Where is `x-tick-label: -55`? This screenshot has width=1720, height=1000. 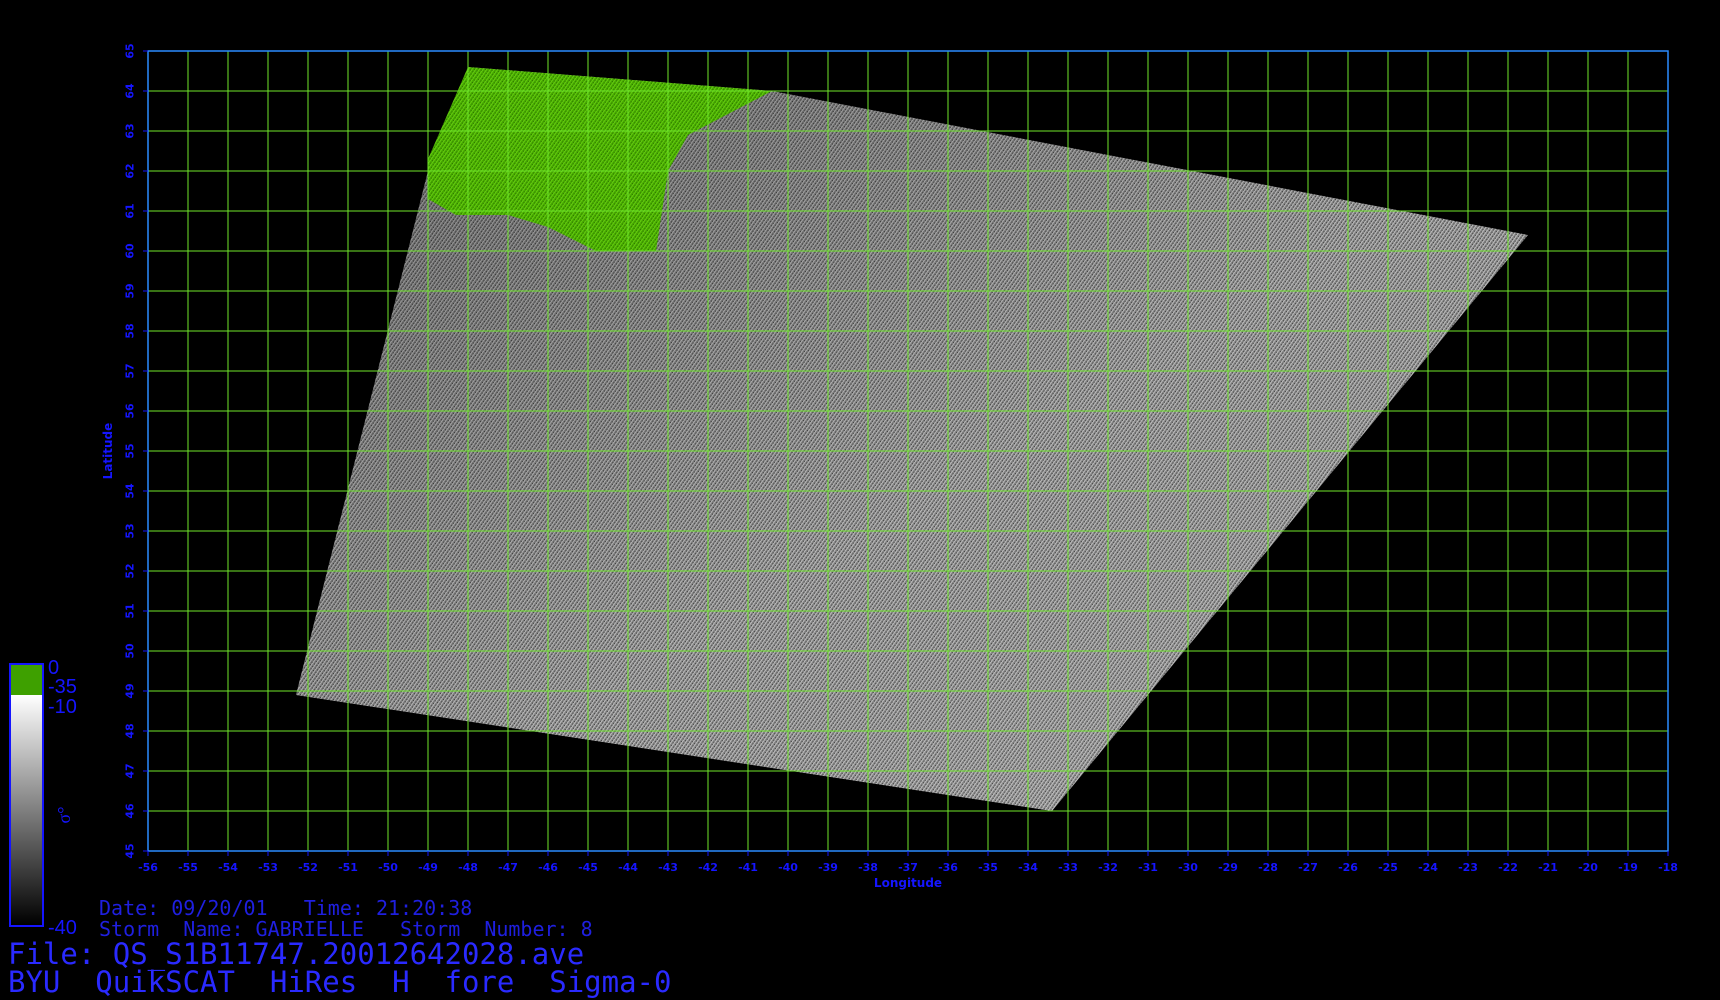 x-tick-label: -55 is located at coordinates (188, 867).